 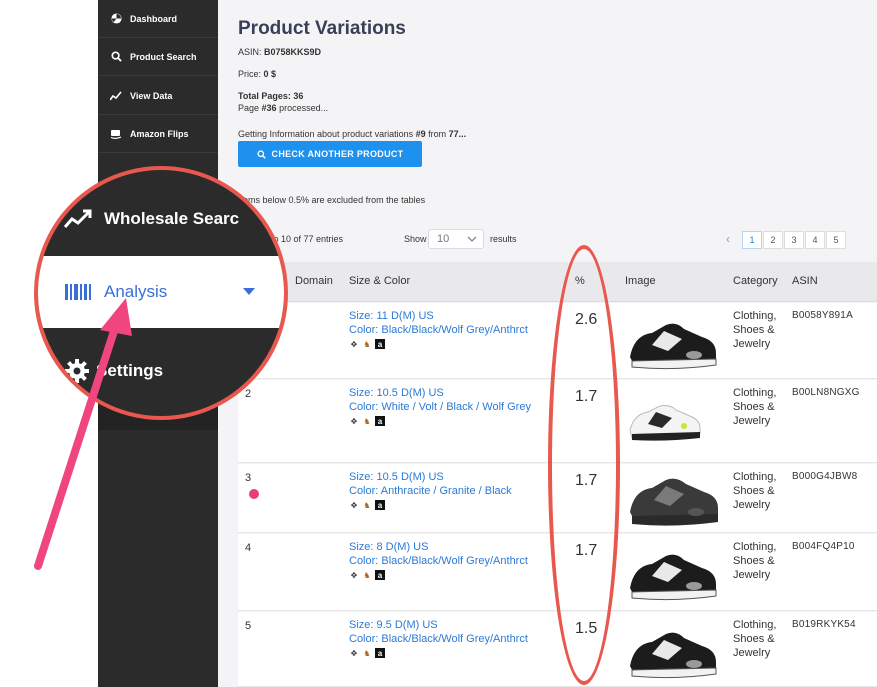 I want to click on pointer-arrow, so click(x=83, y=434).